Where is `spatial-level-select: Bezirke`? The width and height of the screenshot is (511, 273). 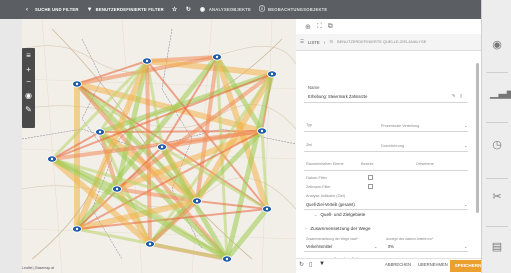 spatial-level-select: Bezirke is located at coordinates (367, 164).